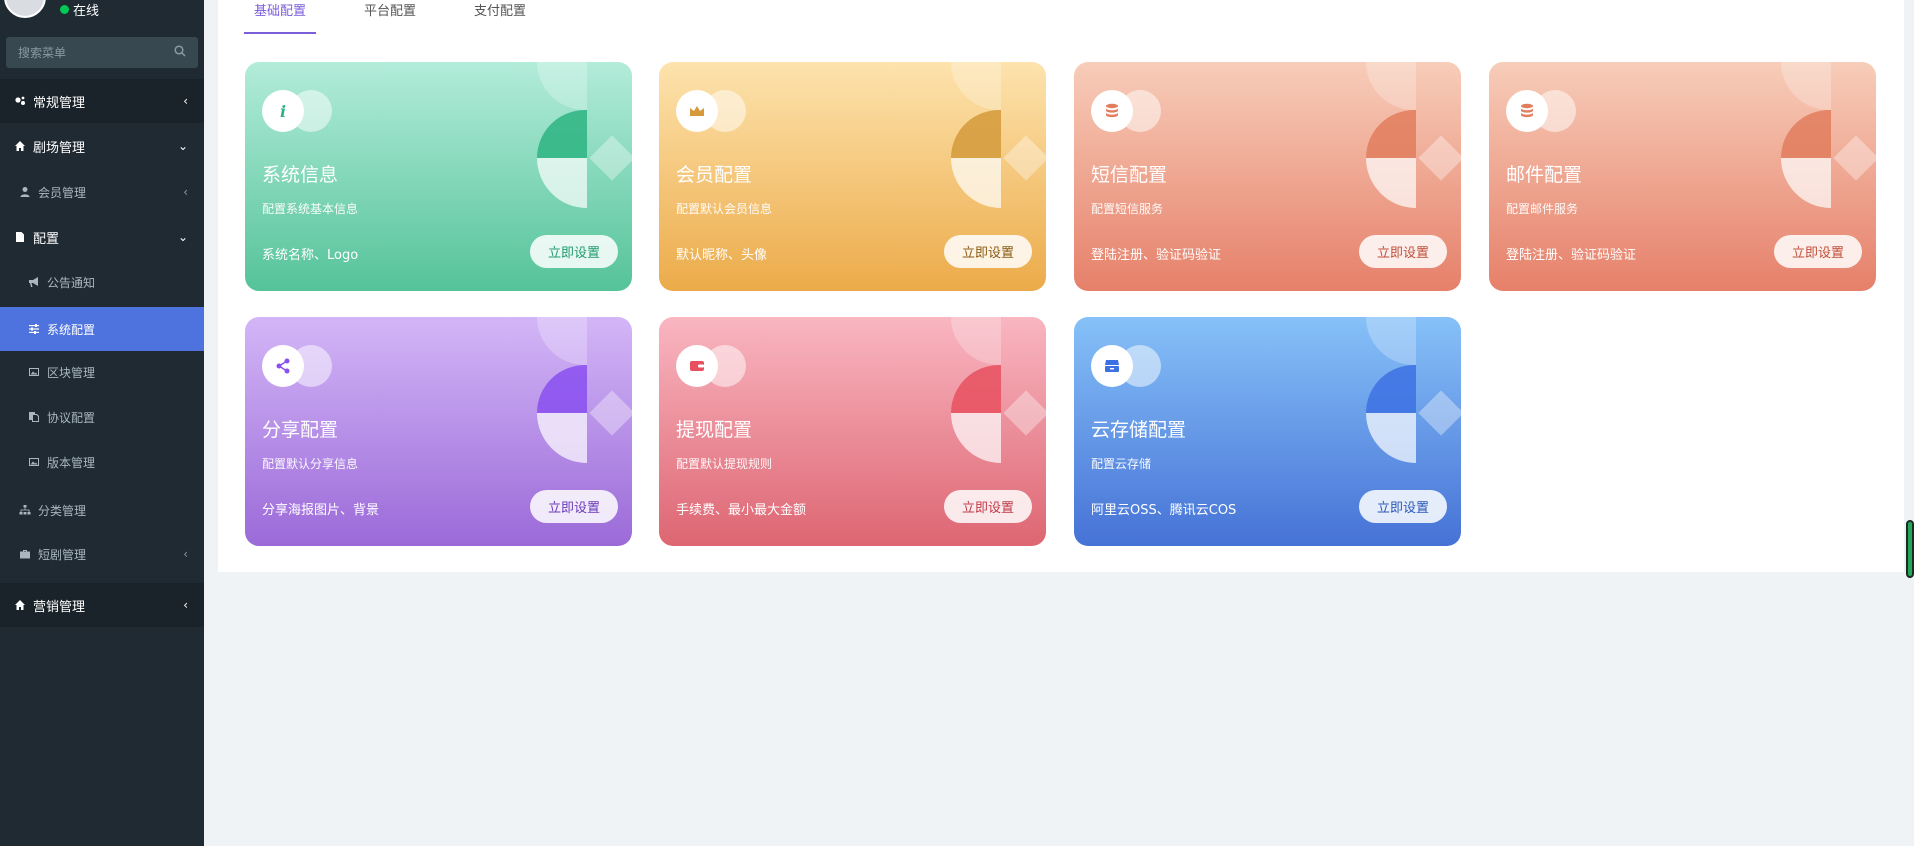  I want to click on sidebar-item-short-drama: 短剧管理 ‹, so click(102, 554).